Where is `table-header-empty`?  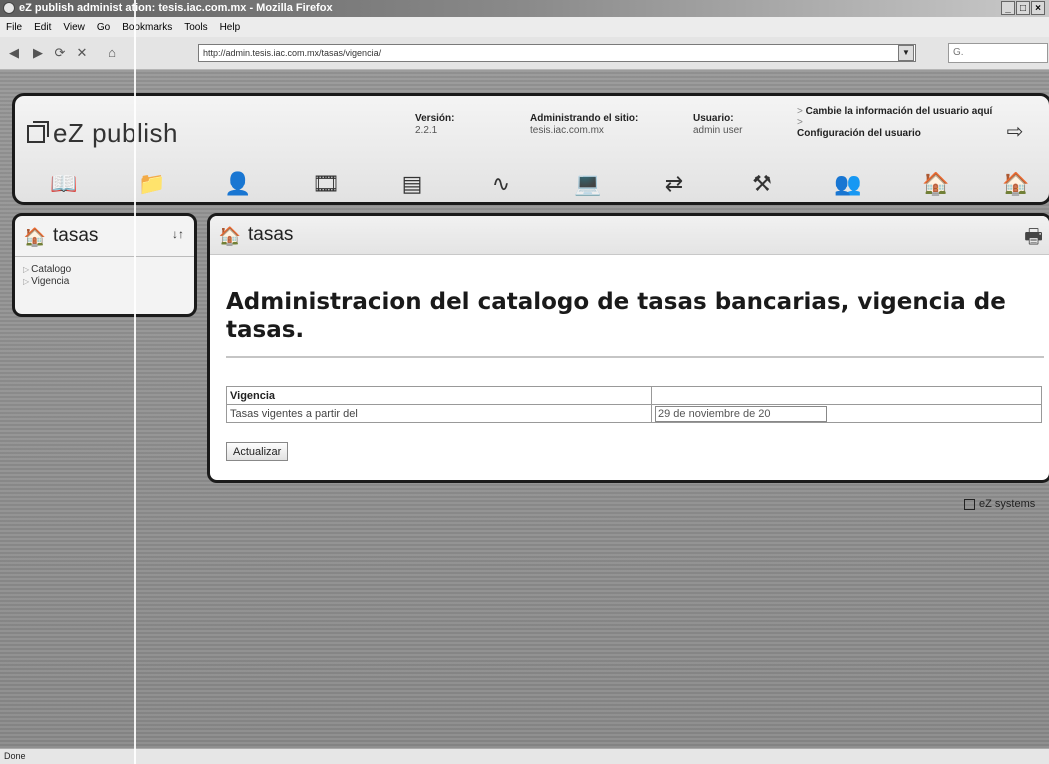 table-header-empty is located at coordinates (846, 395).